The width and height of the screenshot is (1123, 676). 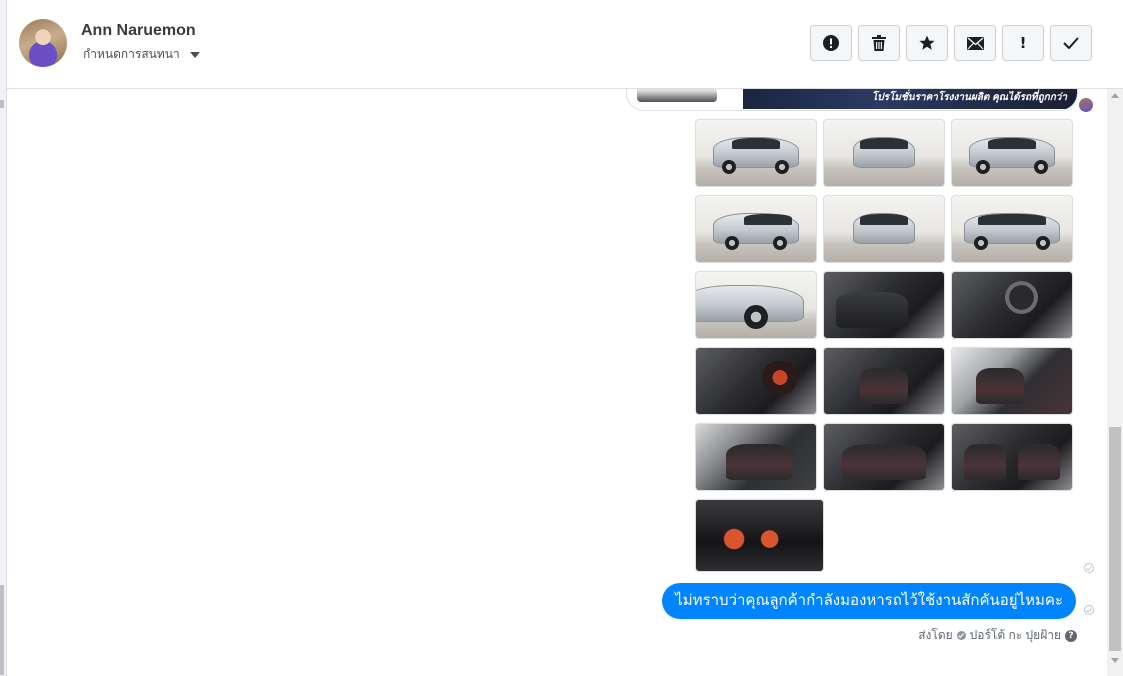 I want to click on left-panel-edge, so click(x=3, y=338).